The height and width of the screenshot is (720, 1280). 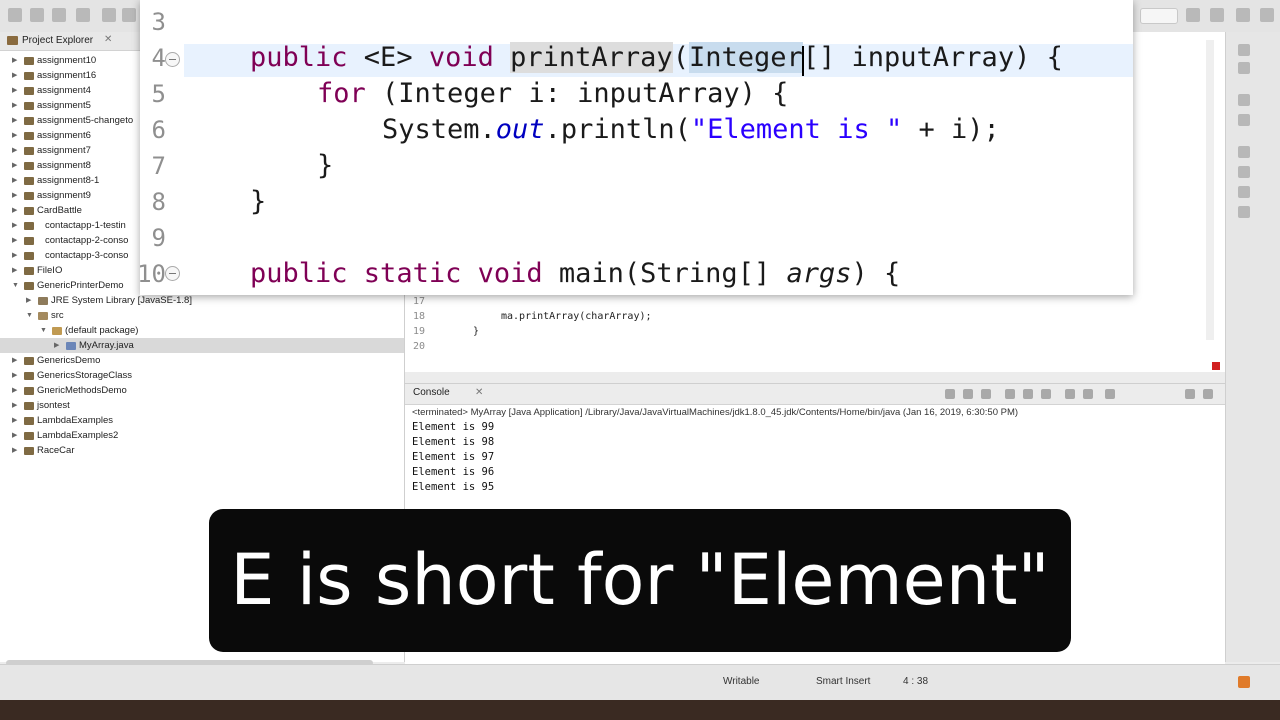 What do you see at coordinates (202, 360) in the screenshot?
I see `tree-item-project: ▶ GenericsDemo` at bounding box center [202, 360].